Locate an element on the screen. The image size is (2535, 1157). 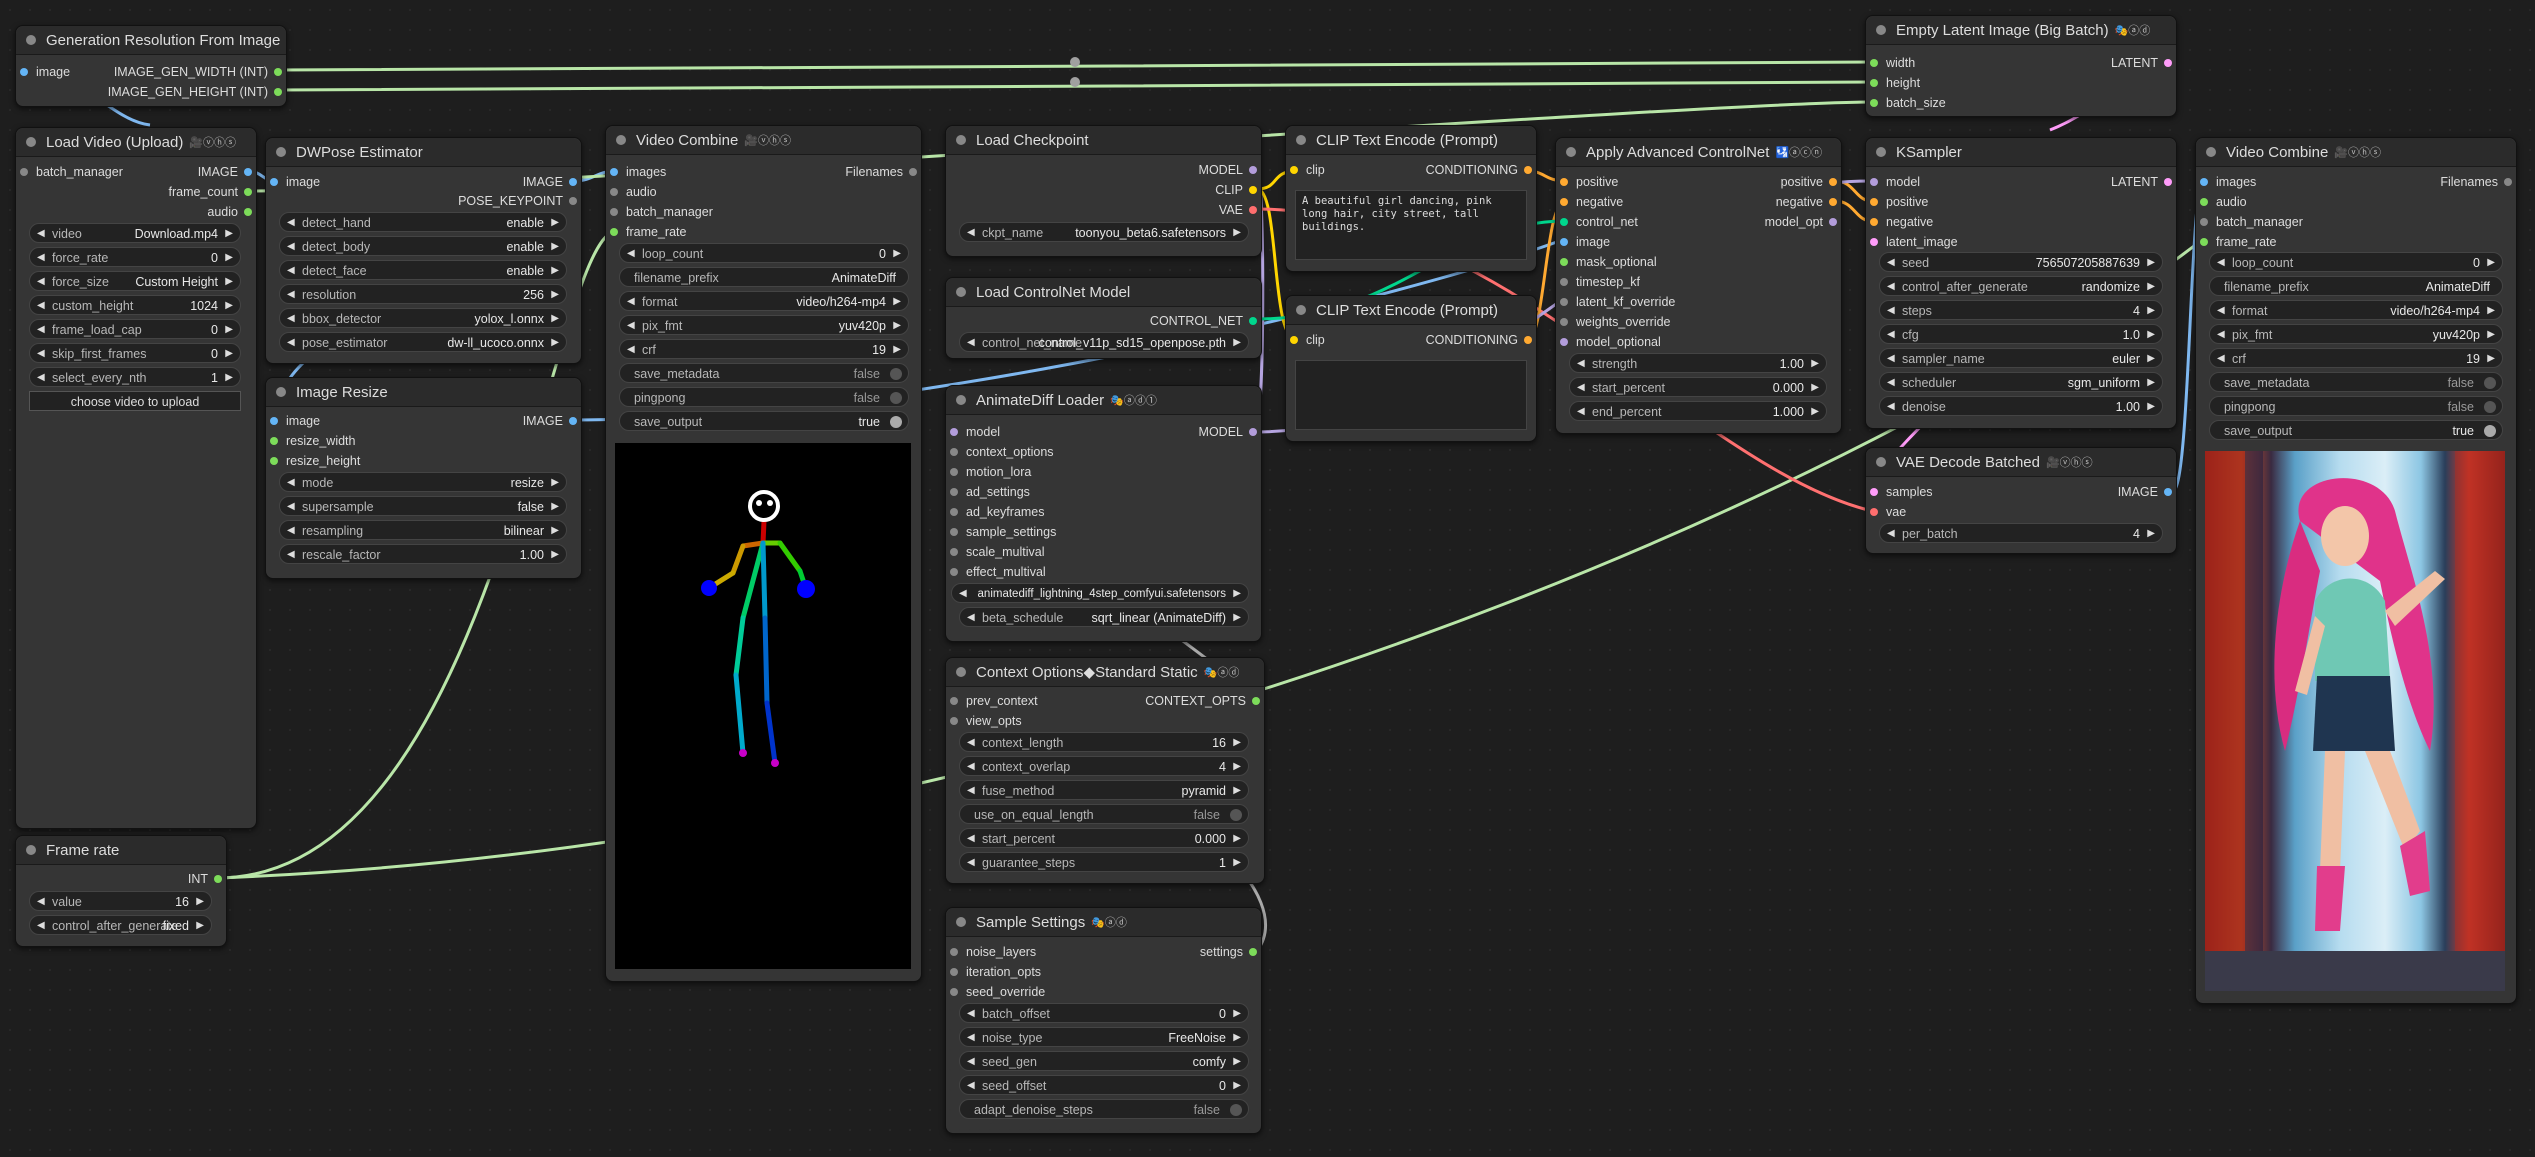
widget-start-percent: ◀ start_percent 0.000 ▶ is located at coordinates (1104, 838).